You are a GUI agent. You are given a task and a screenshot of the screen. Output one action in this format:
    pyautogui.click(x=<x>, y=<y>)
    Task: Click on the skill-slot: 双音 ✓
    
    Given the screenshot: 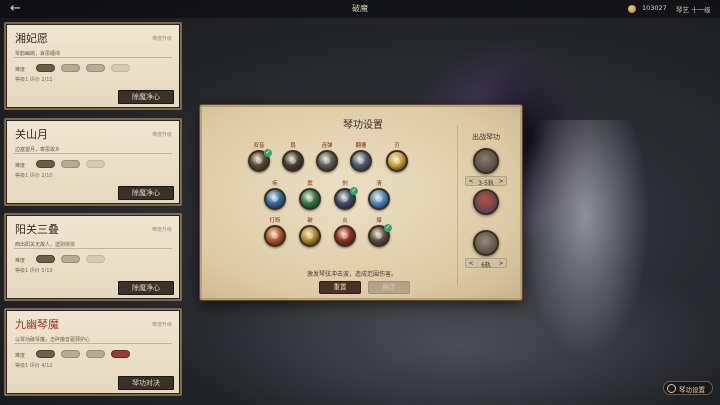 What is the action you would take?
    pyautogui.click(x=259, y=157)
    